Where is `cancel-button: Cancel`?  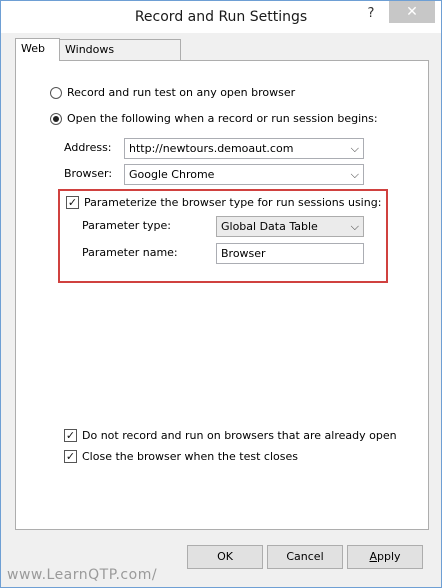 cancel-button: Cancel is located at coordinates (305, 557).